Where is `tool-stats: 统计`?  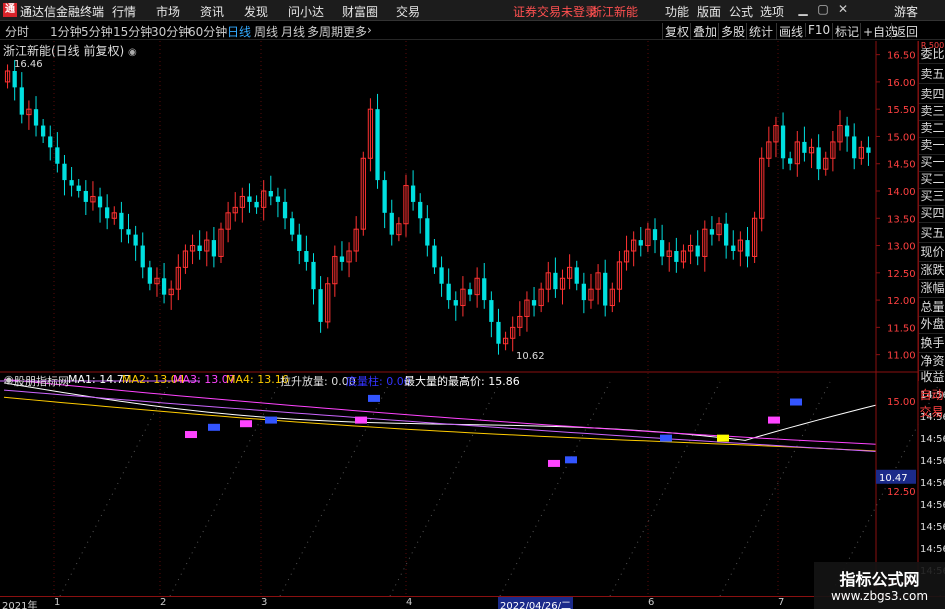
tool-stats: 统计 is located at coordinates (760, 31).